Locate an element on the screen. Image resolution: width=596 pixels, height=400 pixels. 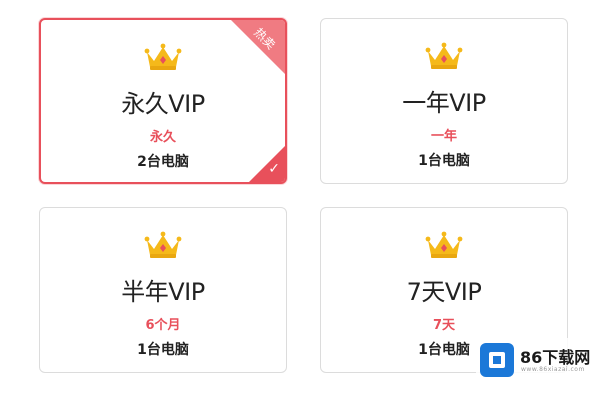
plan-duration: 7天 is located at coordinates (444, 325).